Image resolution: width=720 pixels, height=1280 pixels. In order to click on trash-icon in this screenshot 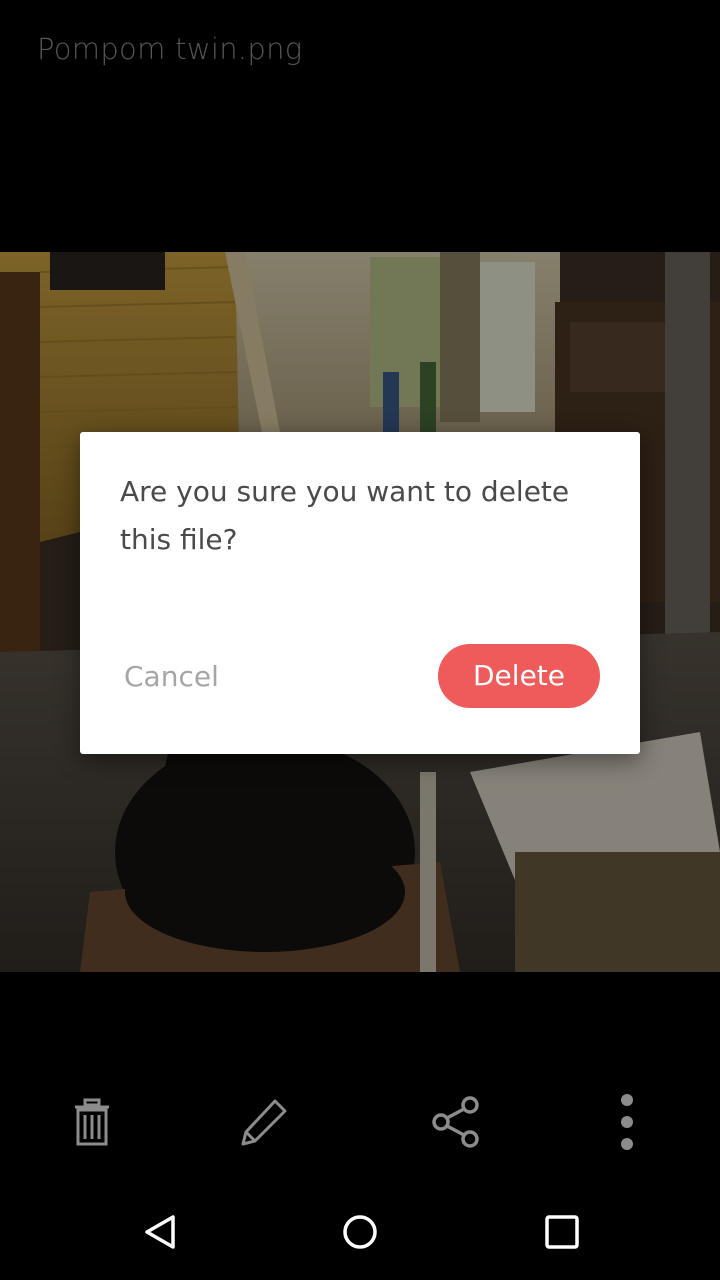, I will do `click(92, 1122)`.